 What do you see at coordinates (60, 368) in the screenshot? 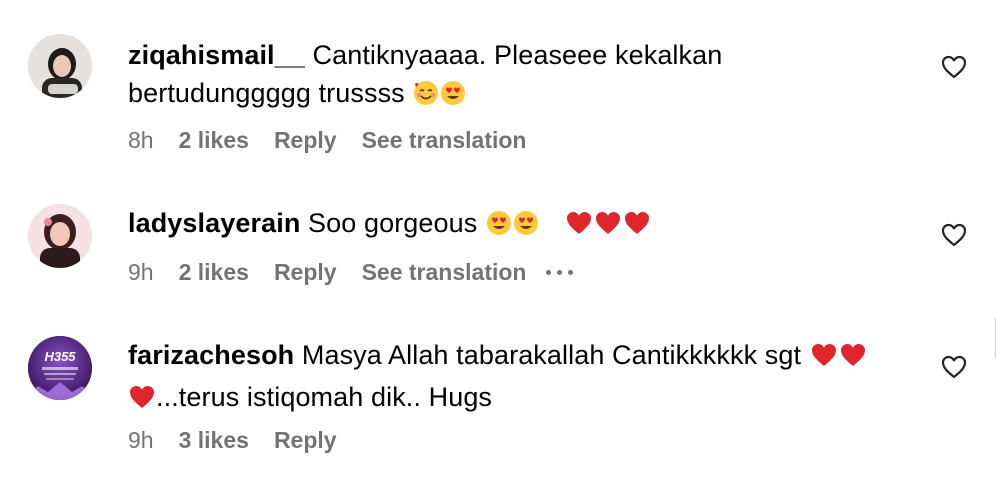
I see `avatar: H355` at bounding box center [60, 368].